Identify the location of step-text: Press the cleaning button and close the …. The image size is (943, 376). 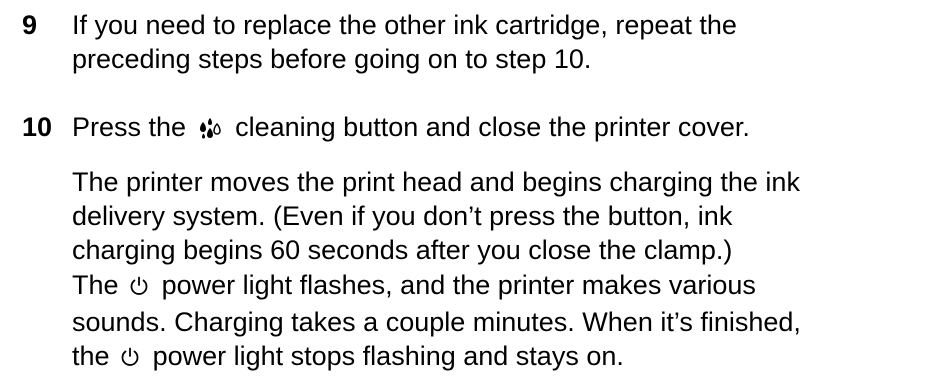
(497, 128).